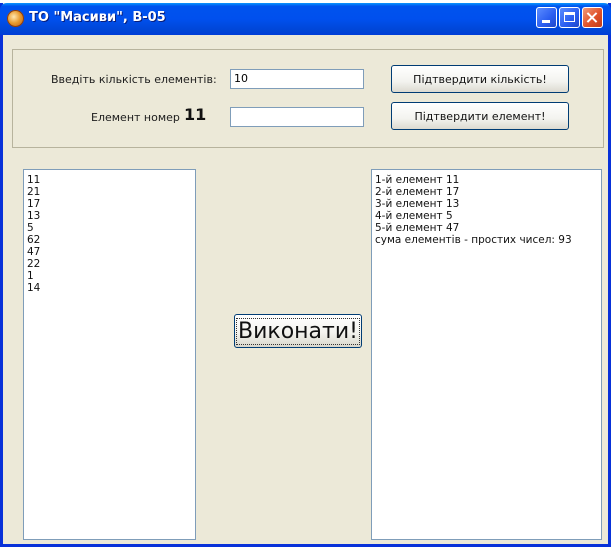 Image resolution: width=611 pixels, height=547 pixels. I want to click on list-item: 14, so click(109, 288).